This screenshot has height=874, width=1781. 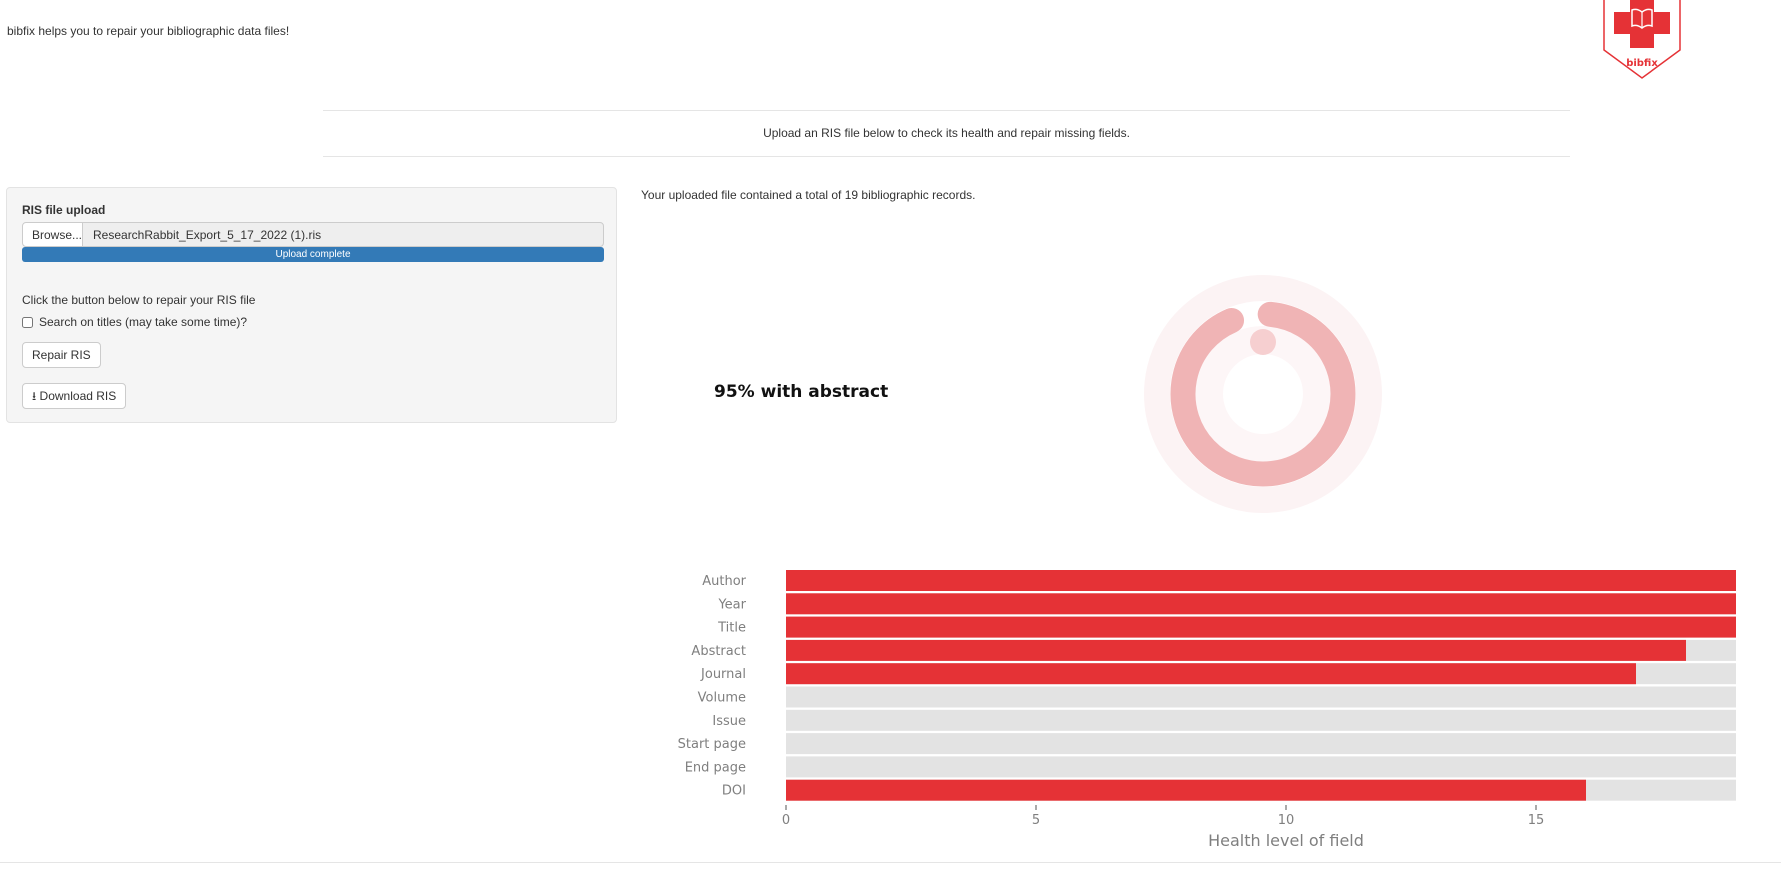 I want to click on footer-divider, so click(x=890, y=862).